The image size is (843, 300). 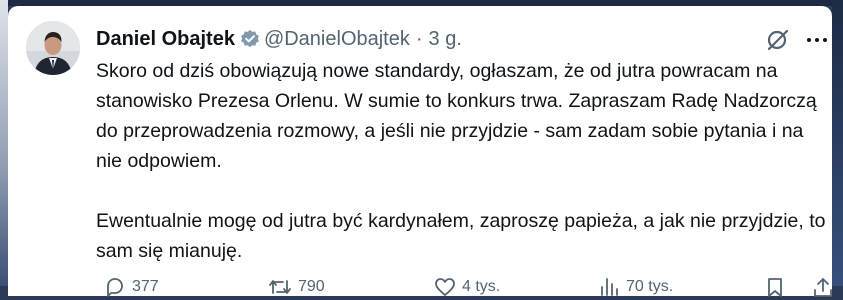 What do you see at coordinates (280, 287) in the screenshot?
I see `repost-icon` at bounding box center [280, 287].